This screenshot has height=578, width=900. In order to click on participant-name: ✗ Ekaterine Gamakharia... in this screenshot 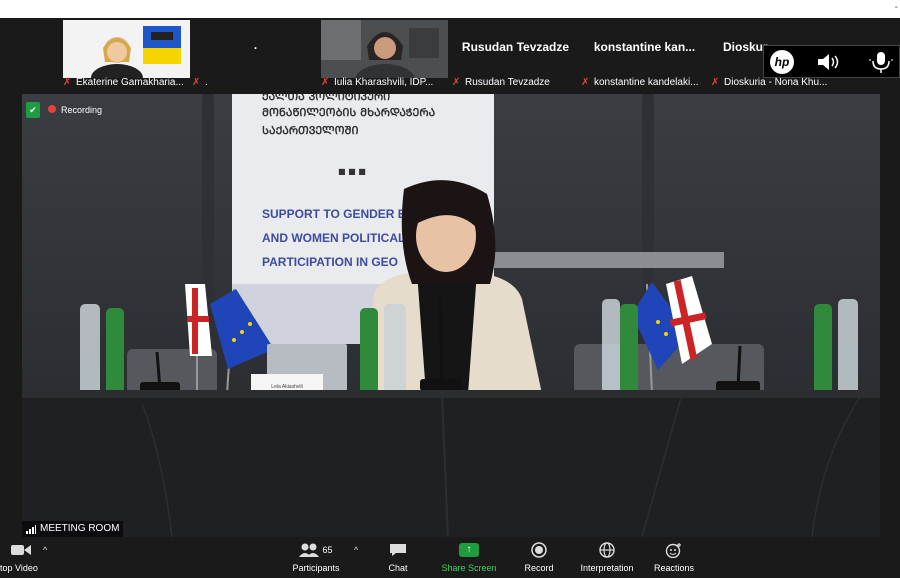, I will do `click(123, 82)`.